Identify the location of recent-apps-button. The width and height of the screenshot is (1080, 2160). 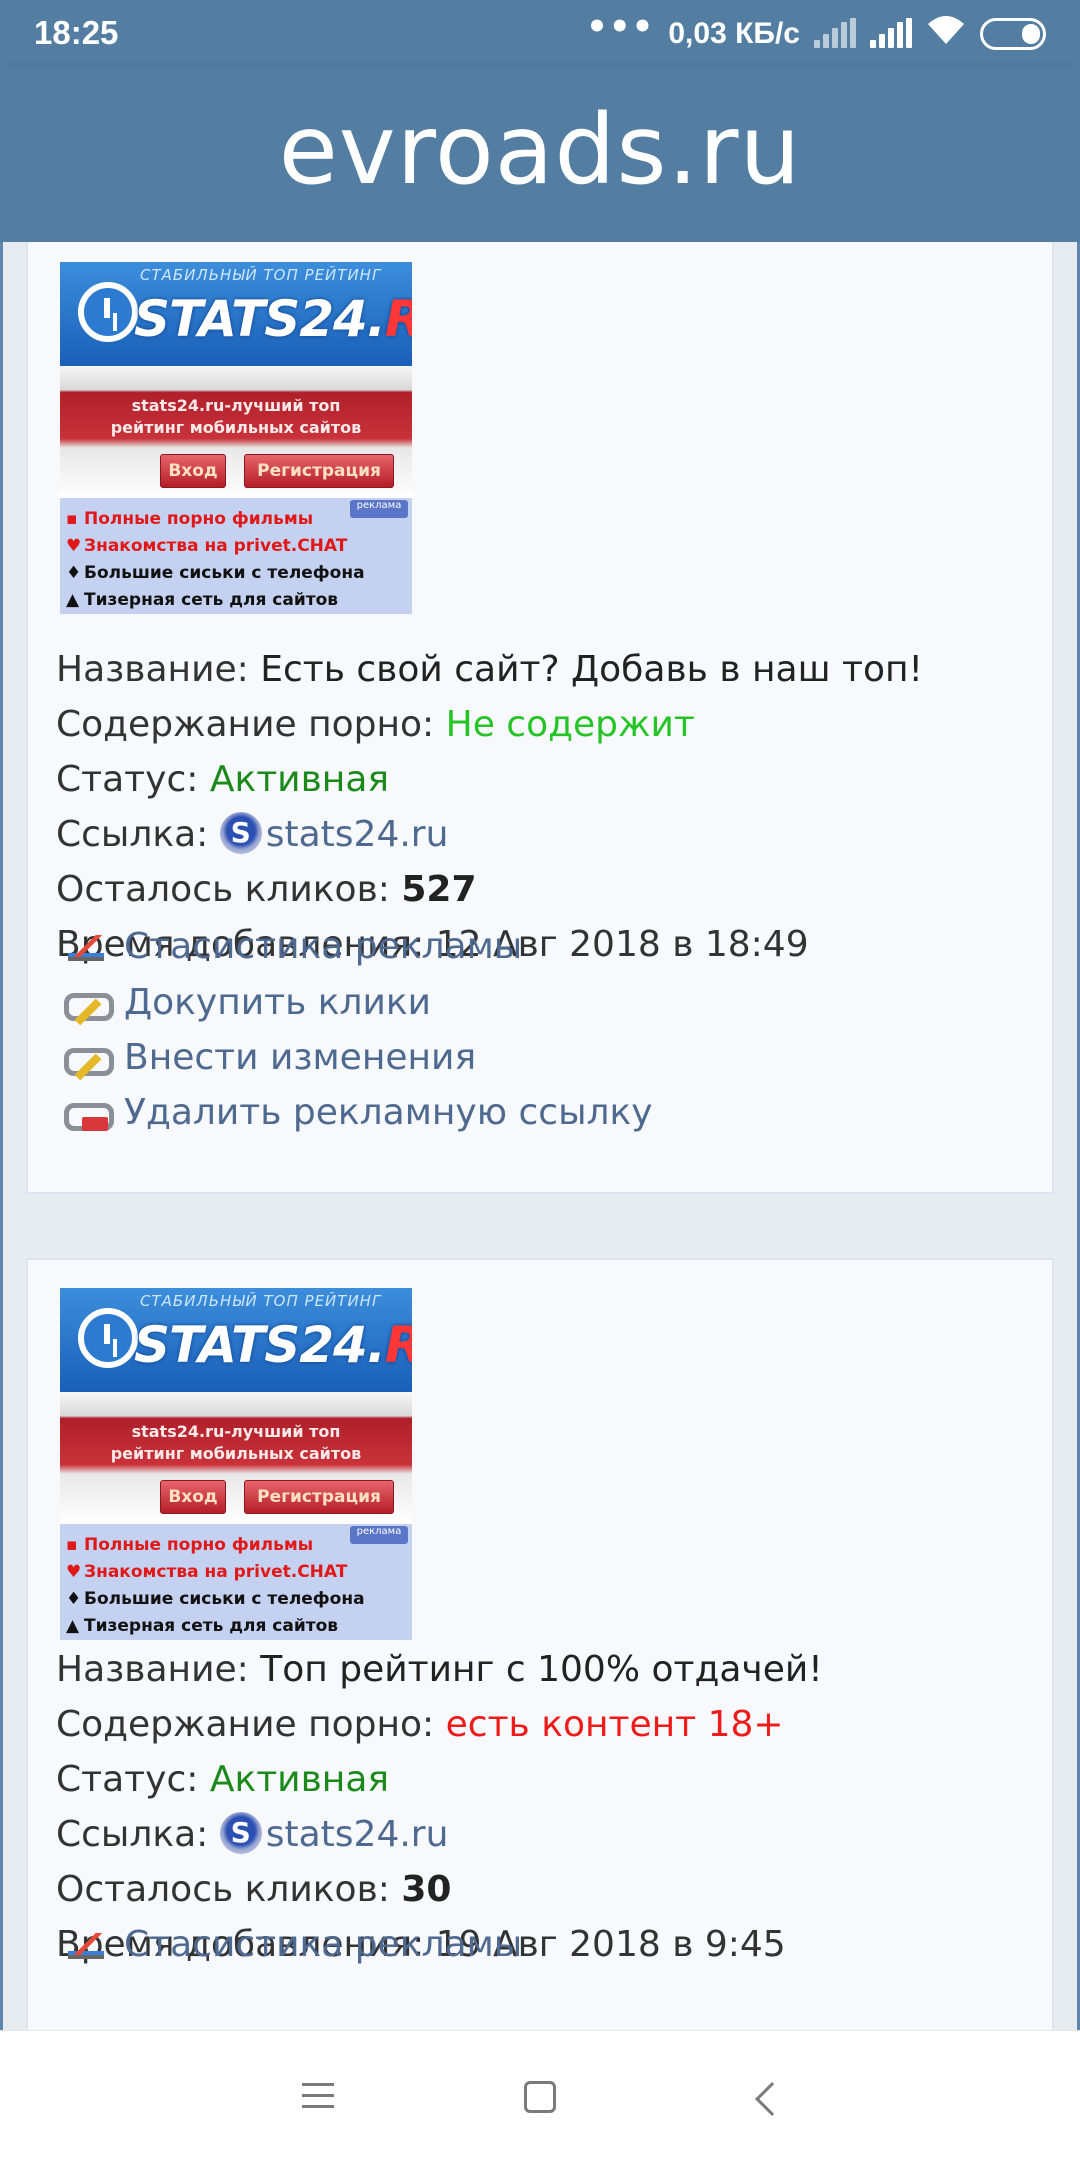
(318, 2096).